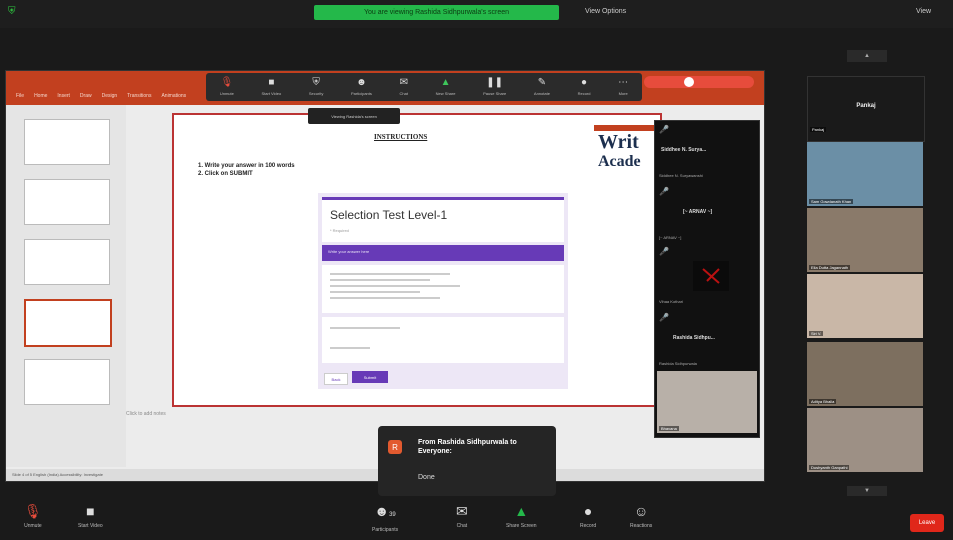  I want to click on toolbar-participants-button: ☻ Participants, so click(361, 87).